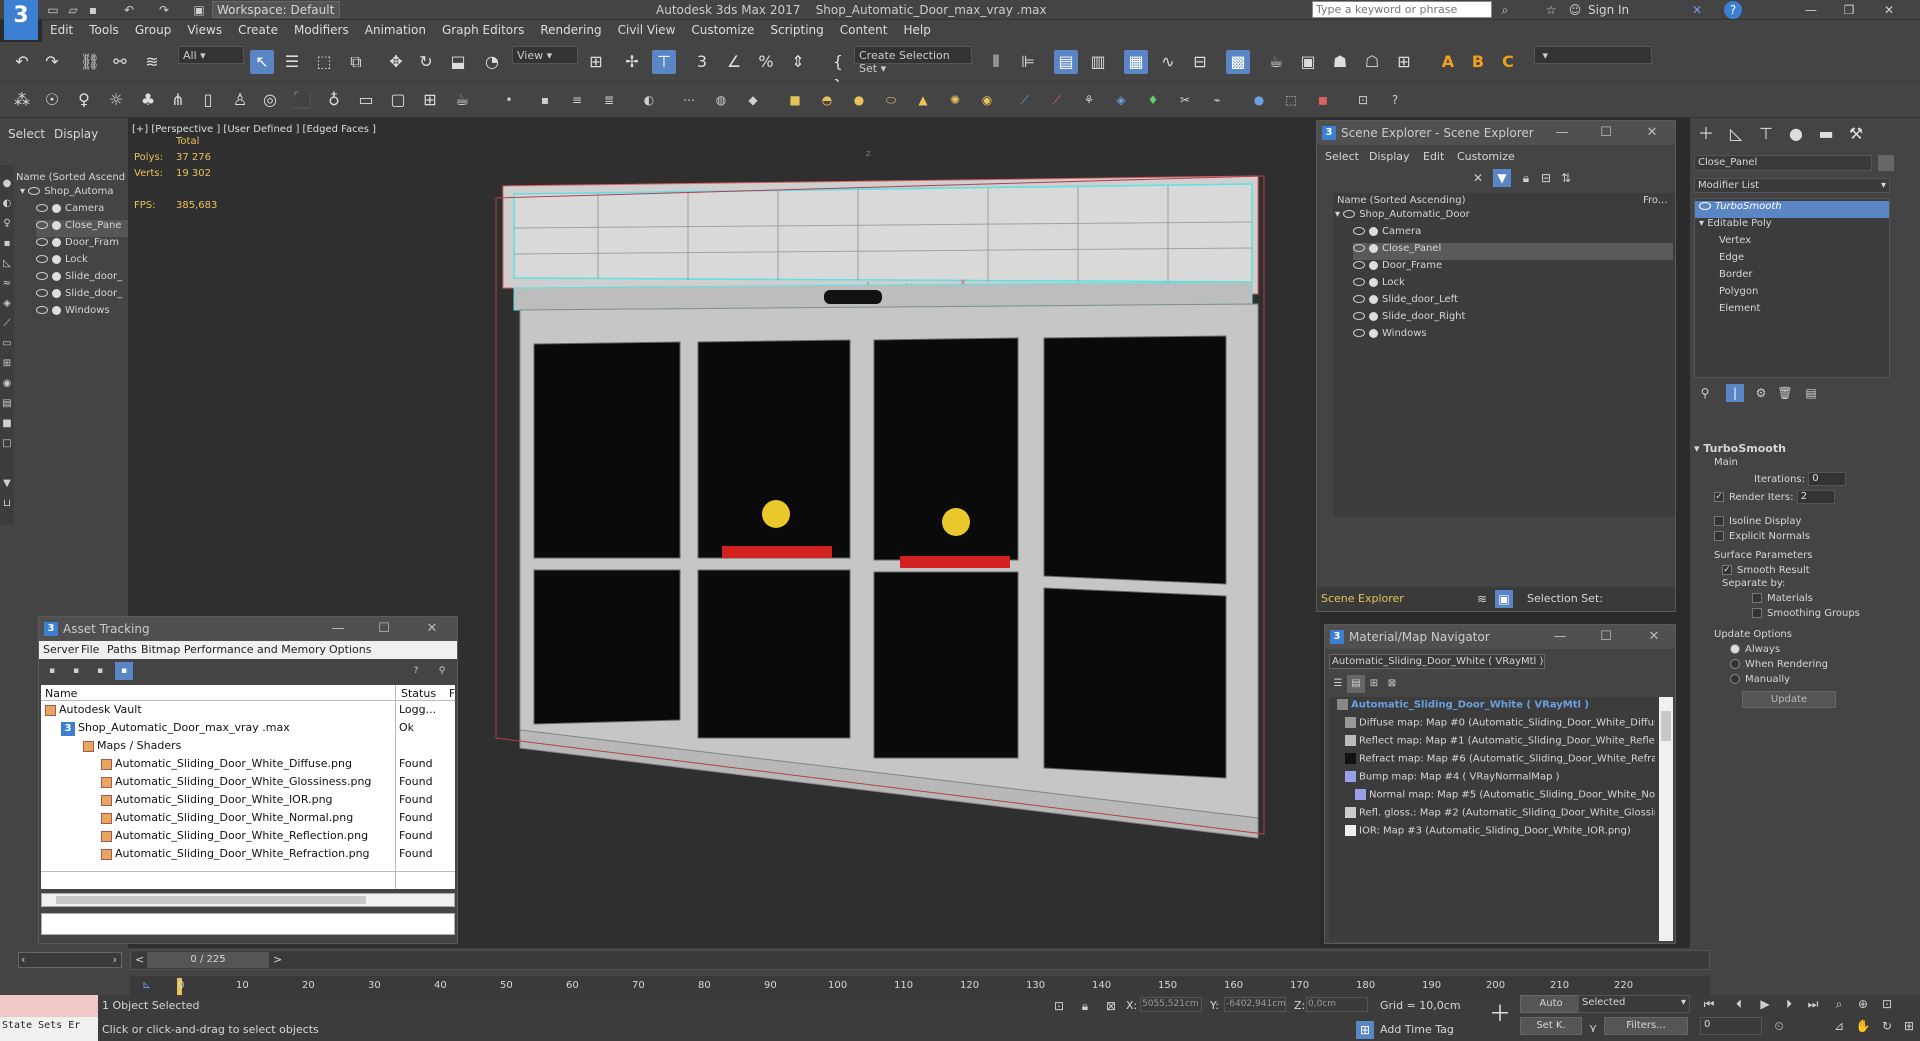  I want to click on placement-icon: ◔, so click(492, 62).